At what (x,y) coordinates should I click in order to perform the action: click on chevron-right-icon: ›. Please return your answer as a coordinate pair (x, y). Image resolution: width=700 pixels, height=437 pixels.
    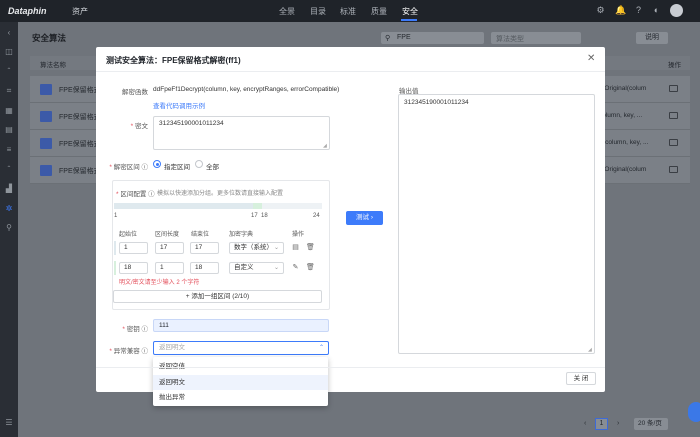
    Looking at the image, I should click on (371, 217).